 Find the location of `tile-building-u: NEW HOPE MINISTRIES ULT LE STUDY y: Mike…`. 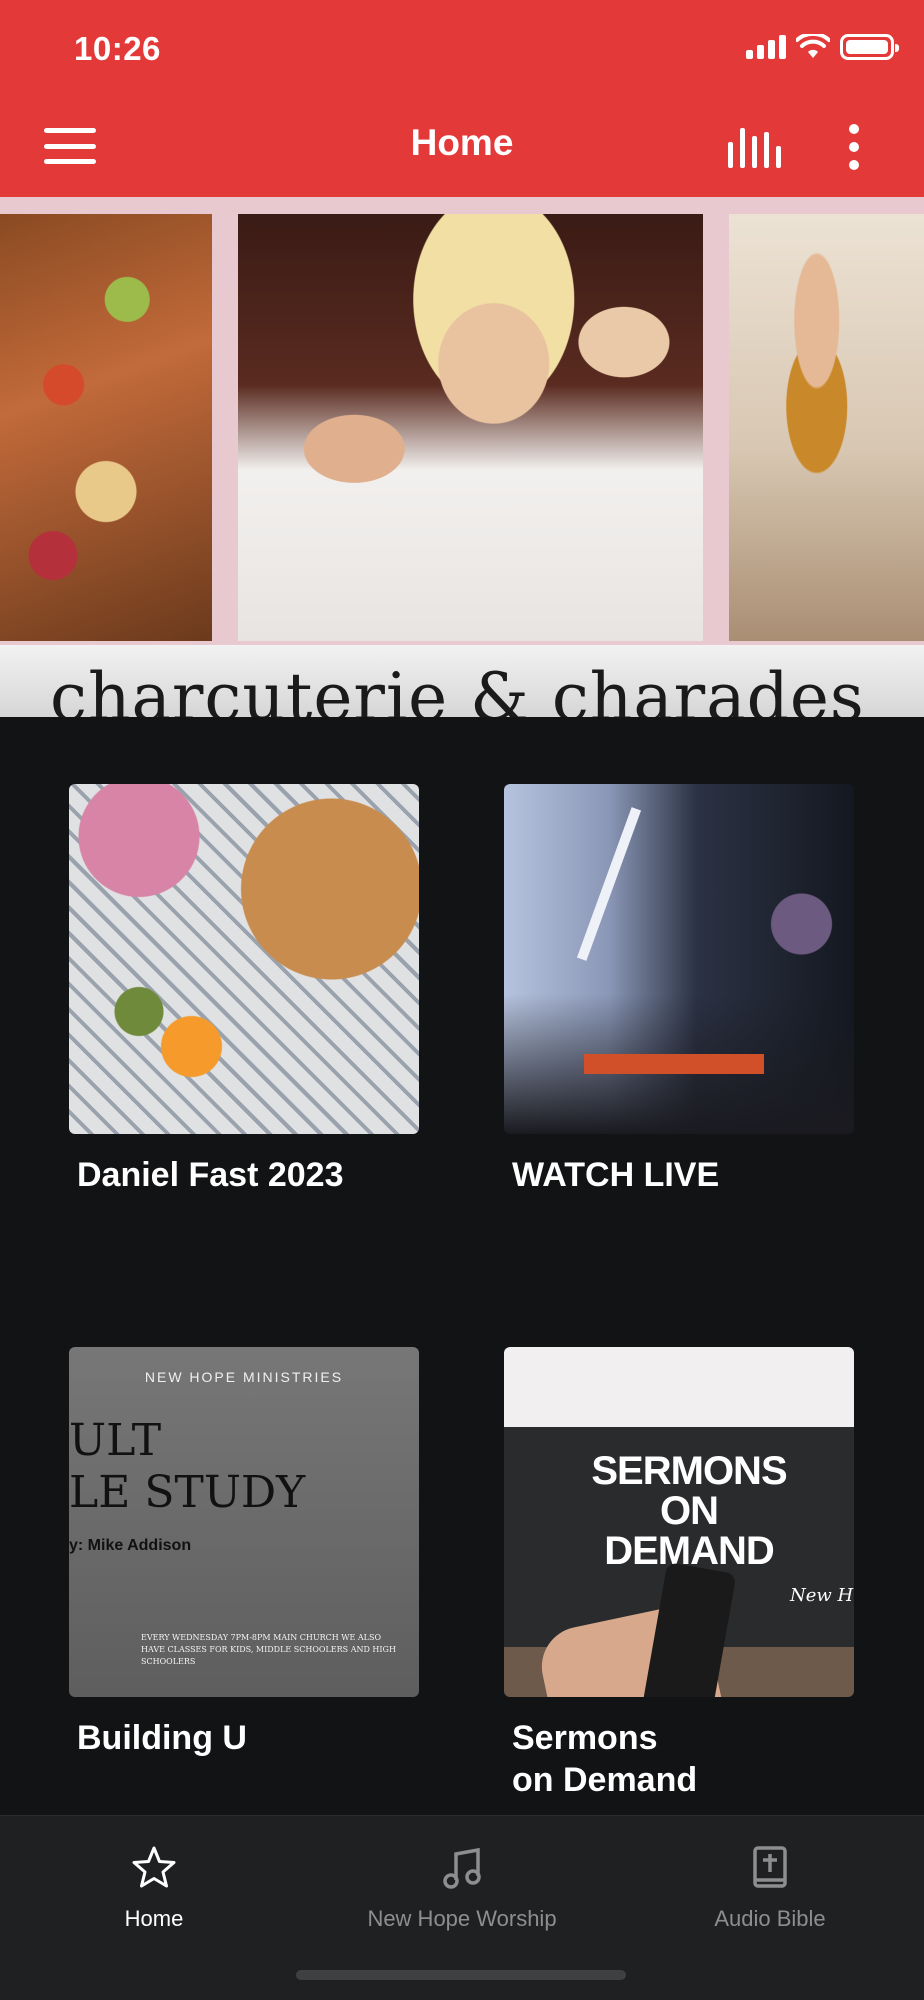

tile-building-u: NEW HOPE MINISTRIES ULT LE STUDY y: Mike… is located at coordinates (244, 1553).